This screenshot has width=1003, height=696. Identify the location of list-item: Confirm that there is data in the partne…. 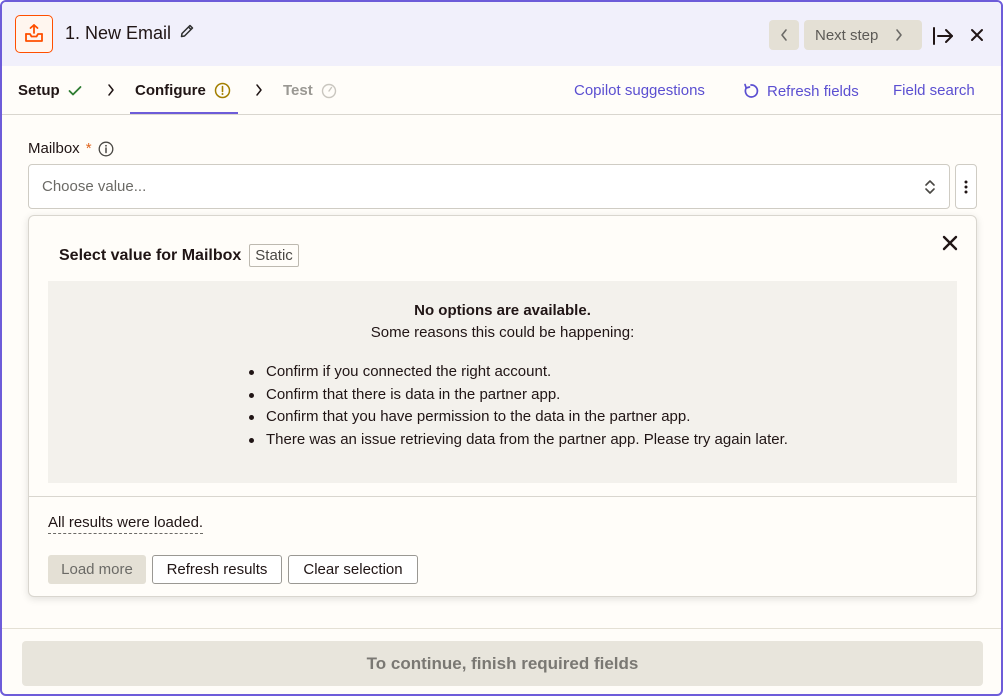
(517, 395).